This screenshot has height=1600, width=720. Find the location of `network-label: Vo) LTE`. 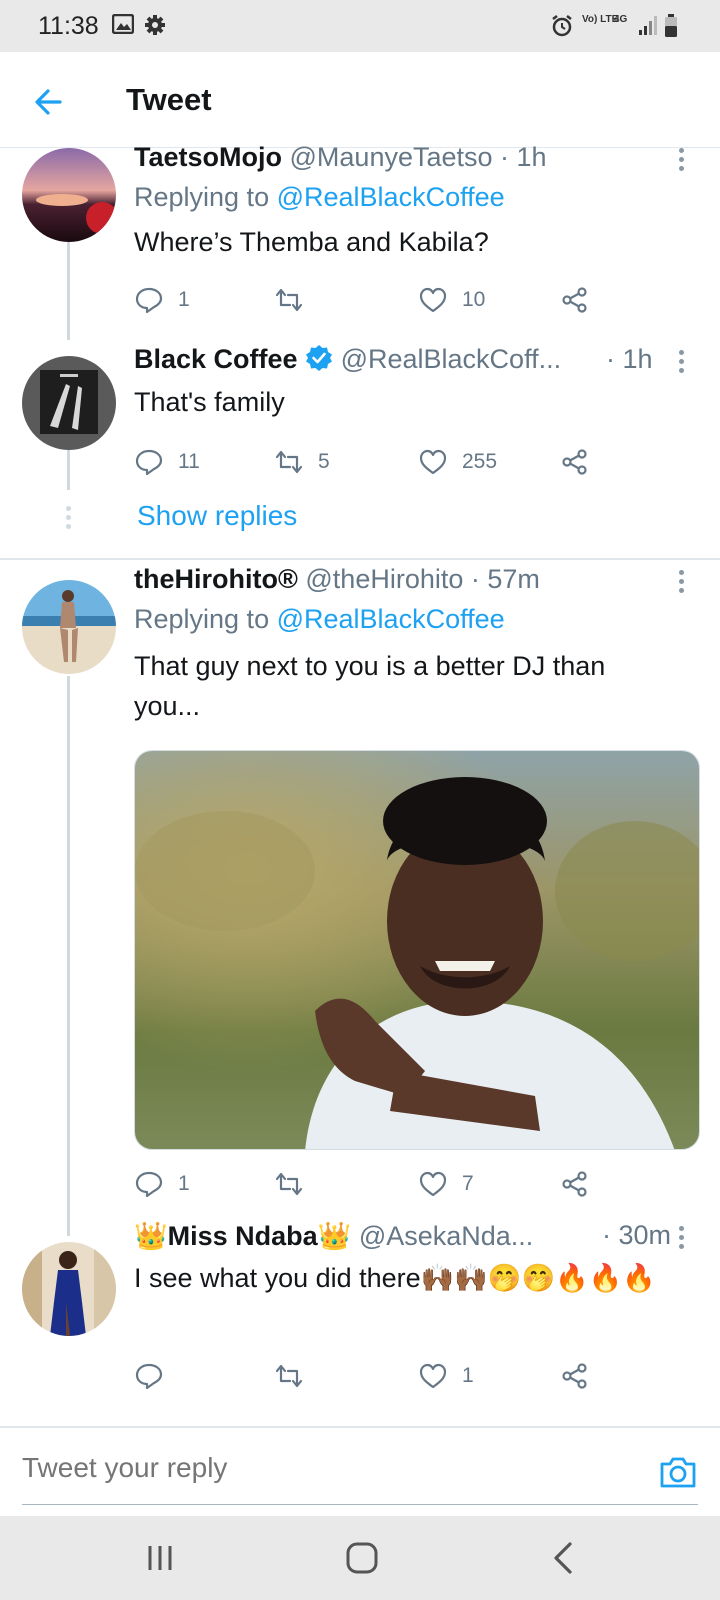

network-label: Vo) LTE is located at coordinates (600, 19).